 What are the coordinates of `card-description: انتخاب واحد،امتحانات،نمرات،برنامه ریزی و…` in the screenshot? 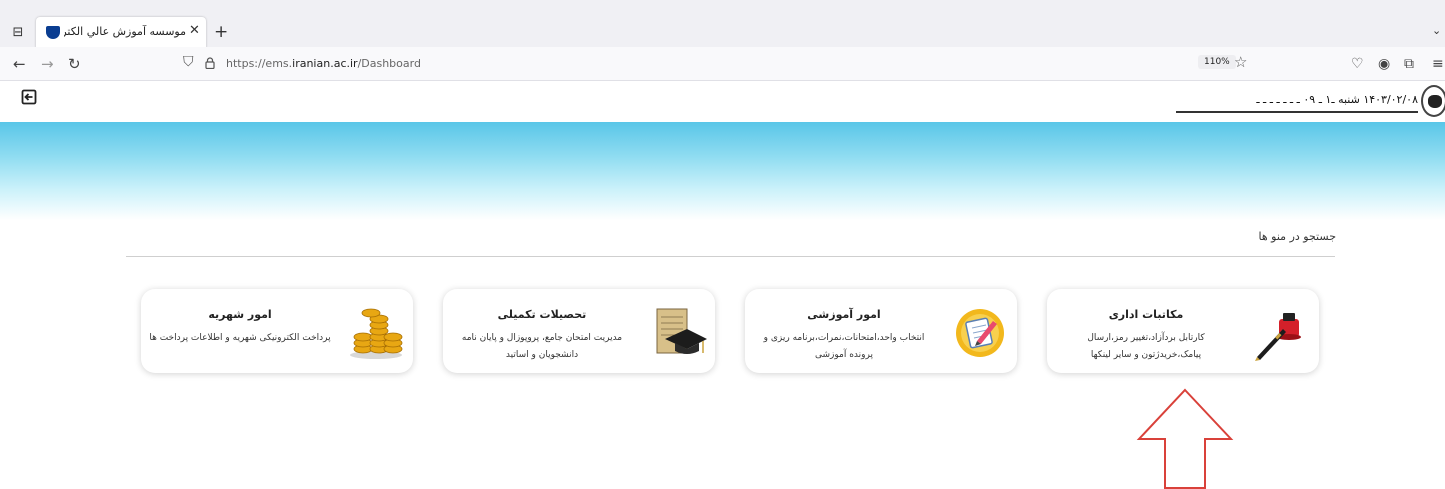 It's located at (844, 346).